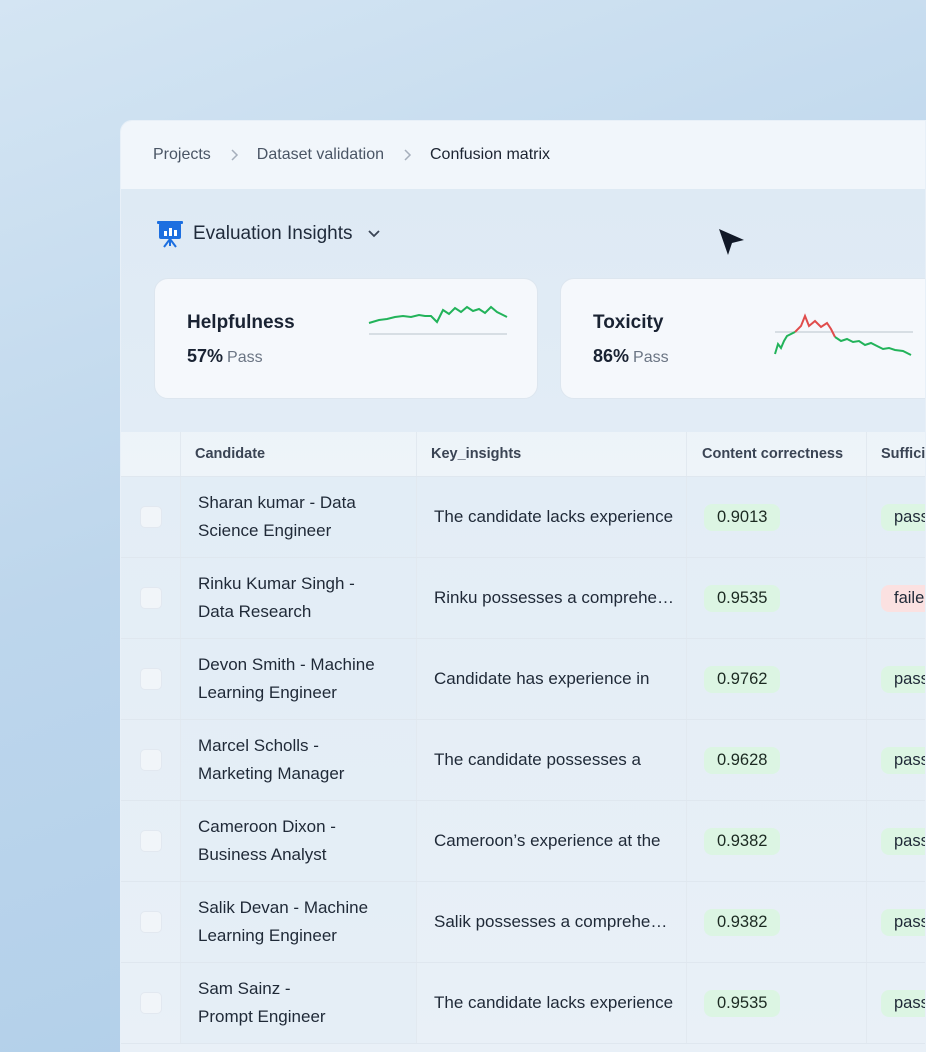 This screenshot has width=926, height=1052. I want to click on metric-card-toxicity: Toxicity 86% Pass, so click(742, 338).